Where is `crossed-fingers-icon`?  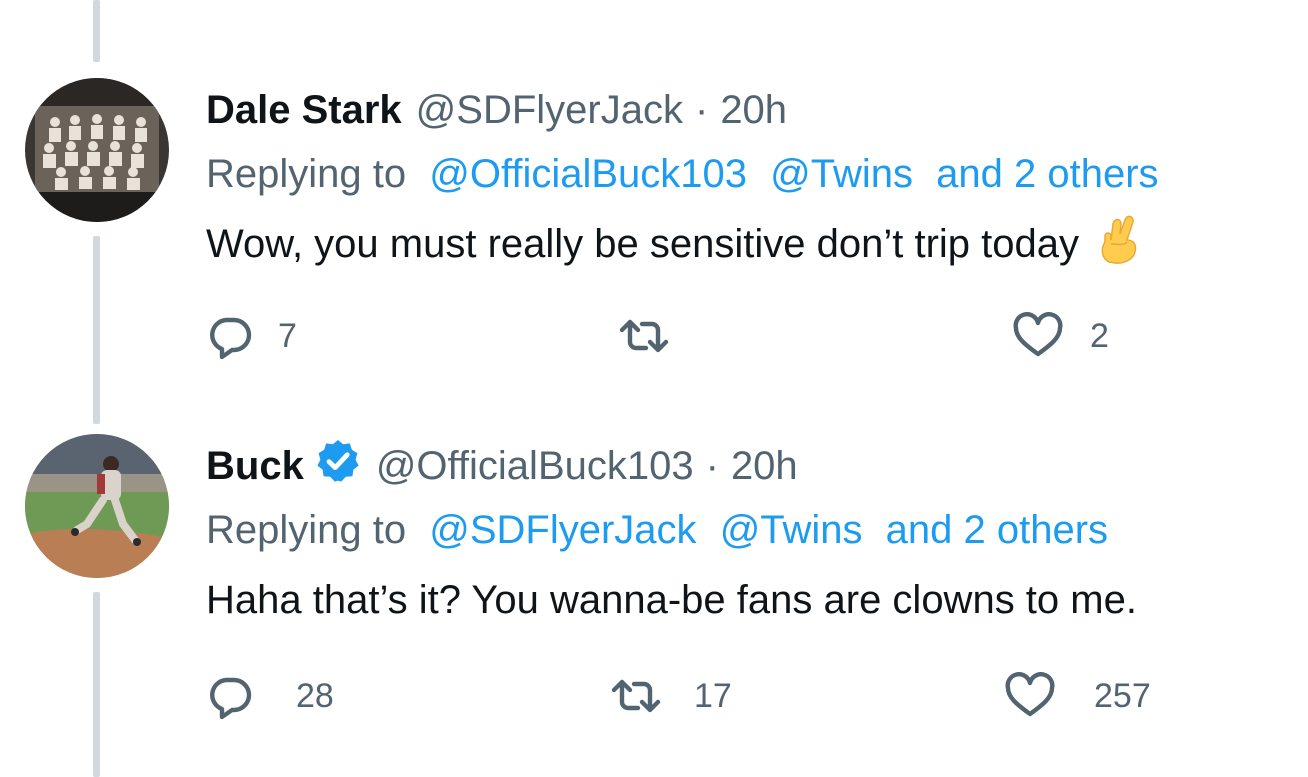 crossed-fingers-icon is located at coordinates (1119, 244).